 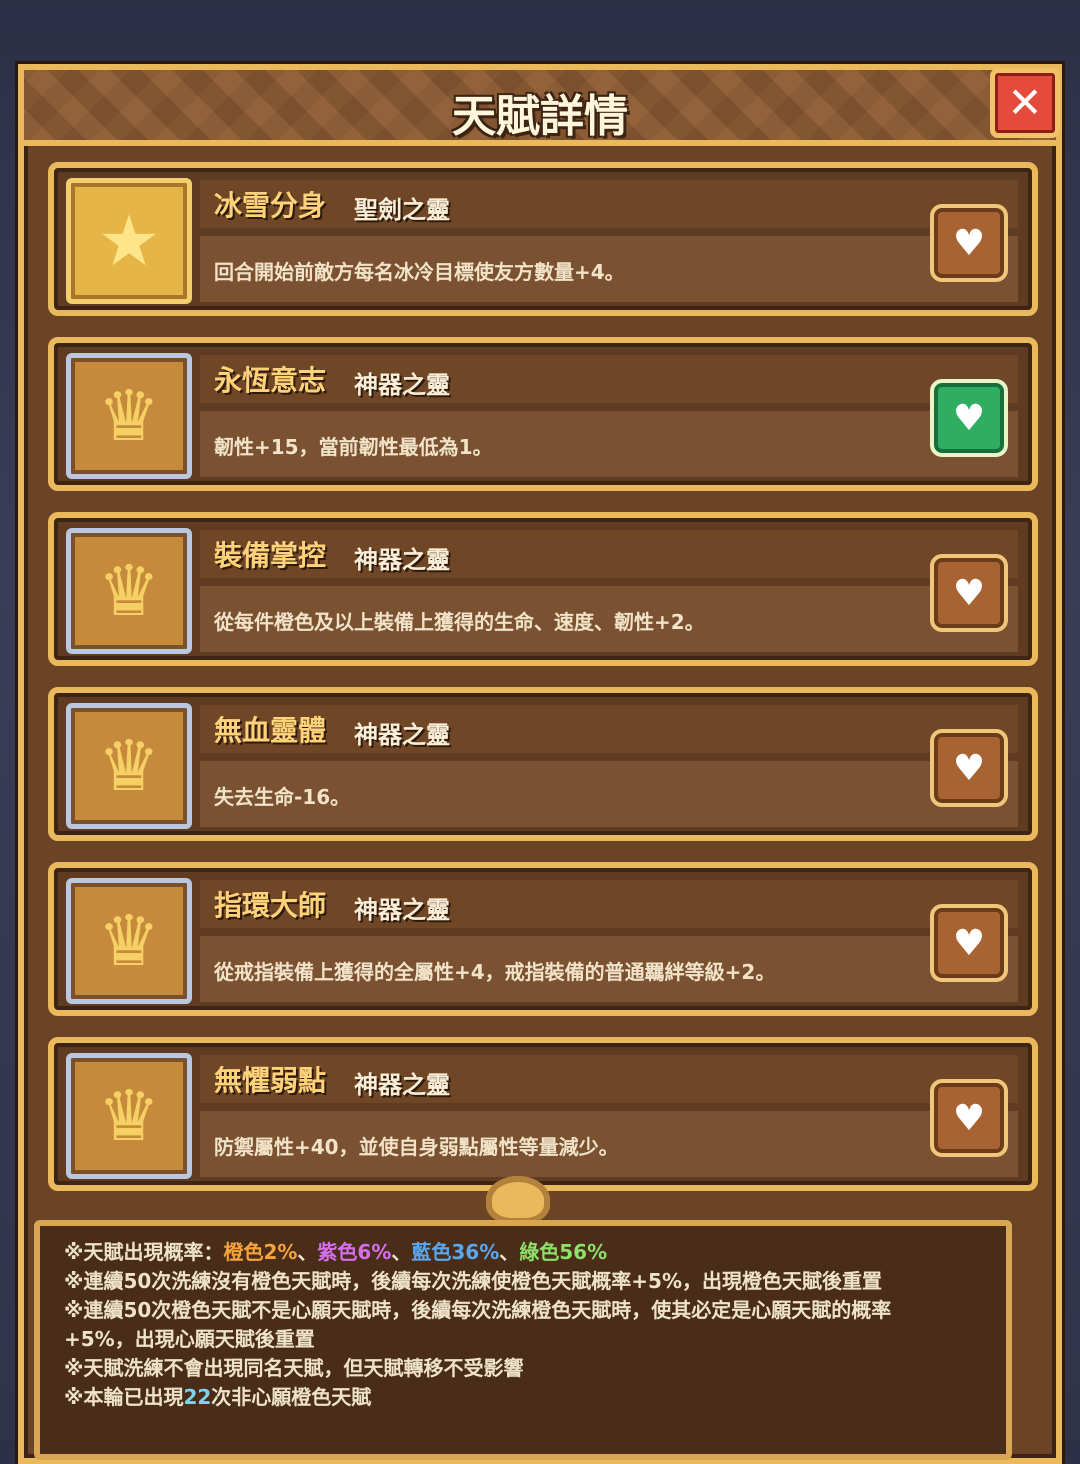 What do you see at coordinates (353, 447) in the screenshot?
I see `talent-description: 韌性+15，當前韌性最低為1。` at bounding box center [353, 447].